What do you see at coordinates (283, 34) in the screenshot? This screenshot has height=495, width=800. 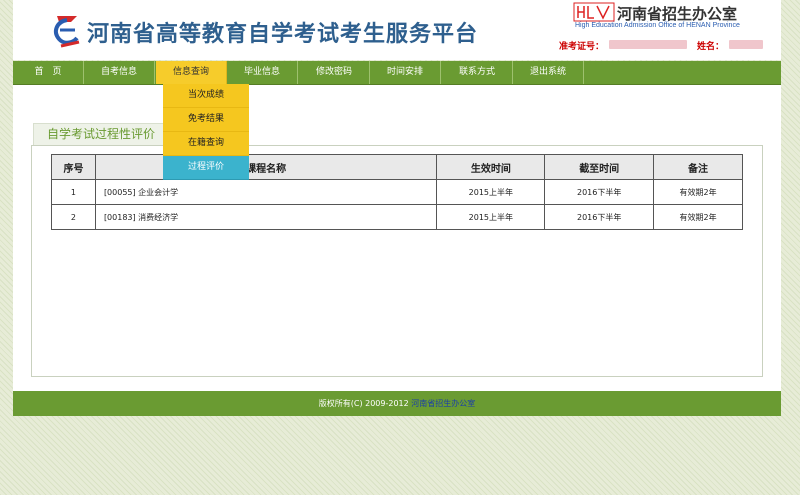 I see `site-title: 河南省高等教育自学考试考生服务平台` at bounding box center [283, 34].